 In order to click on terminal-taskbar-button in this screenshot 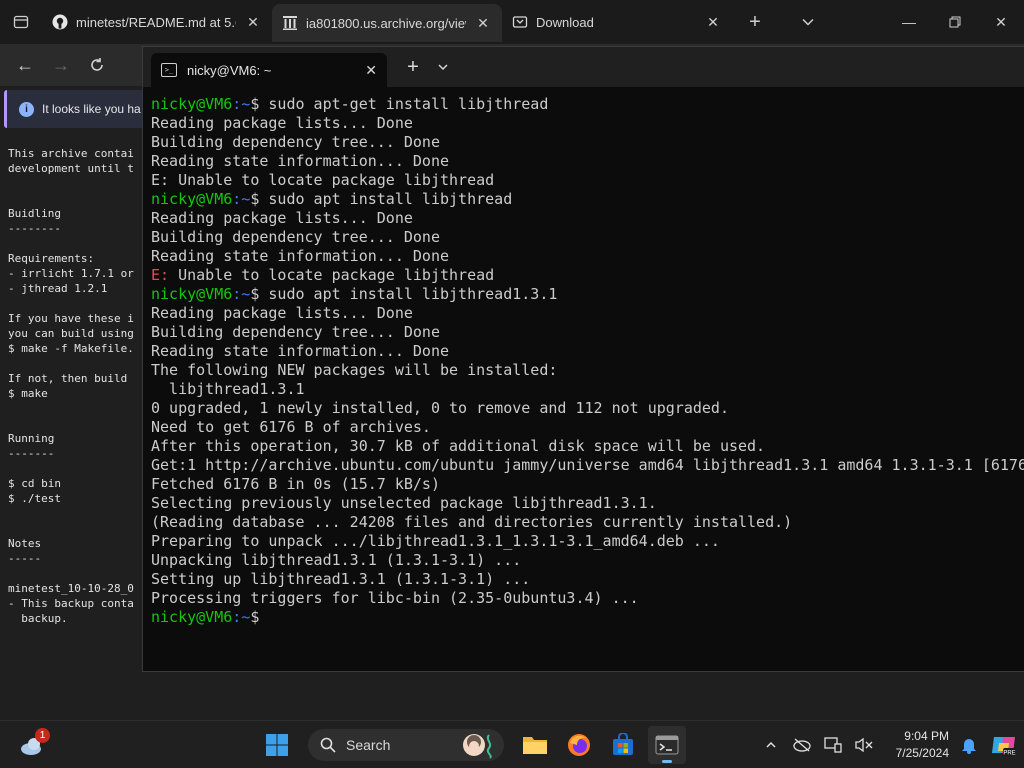, I will do `click(667, 745)`.